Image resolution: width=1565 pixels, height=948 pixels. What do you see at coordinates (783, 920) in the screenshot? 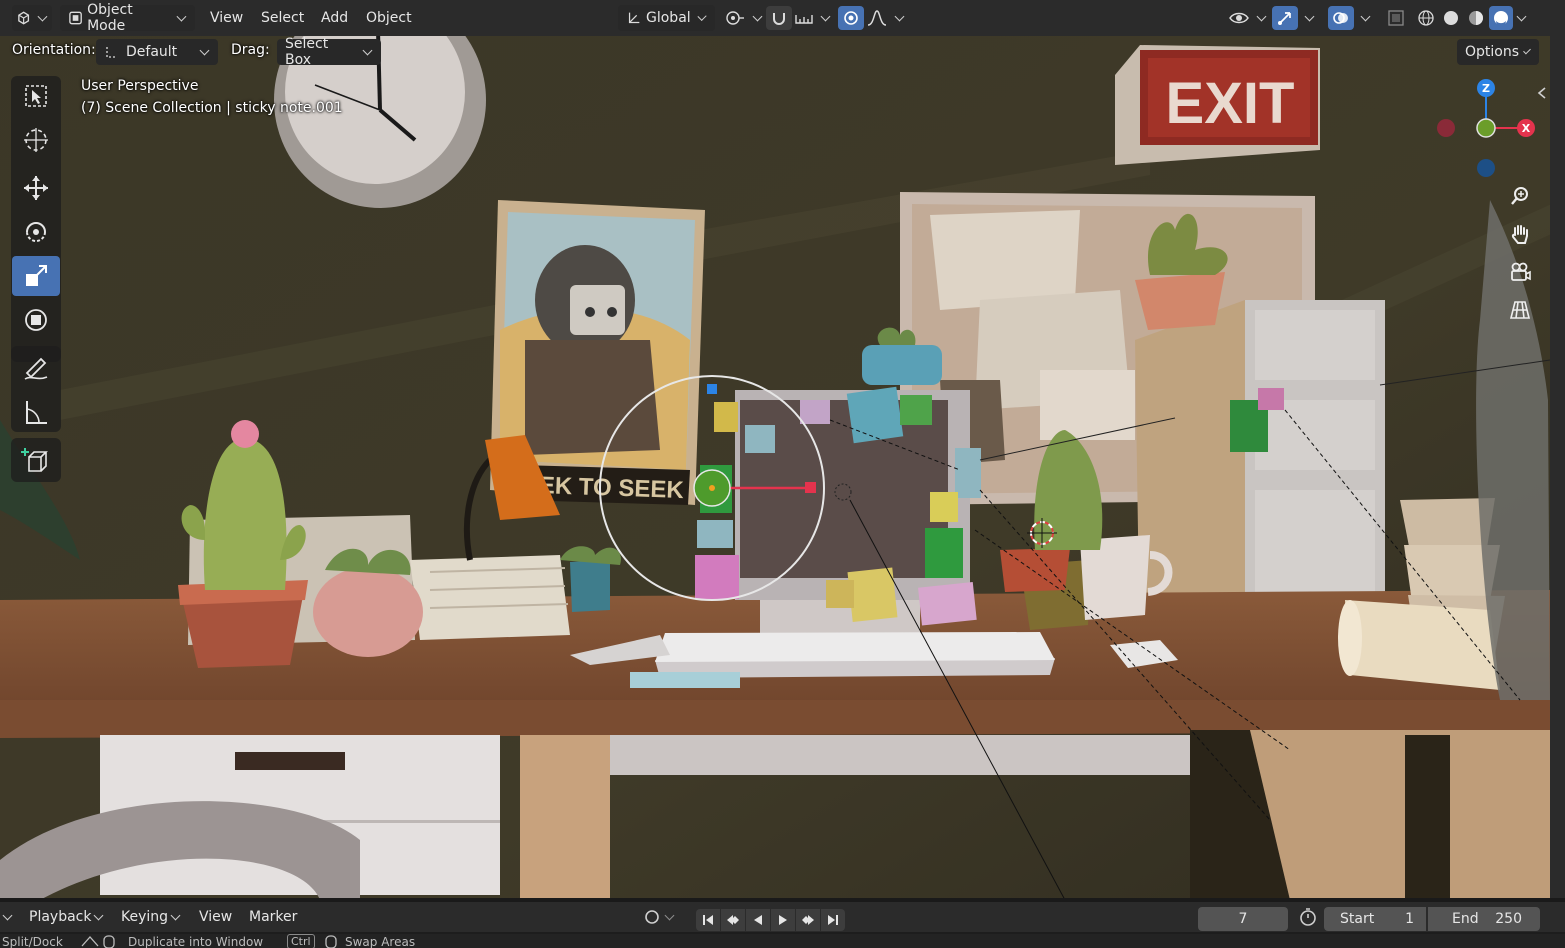
I see `play-button` at bounding box center [783, 920].